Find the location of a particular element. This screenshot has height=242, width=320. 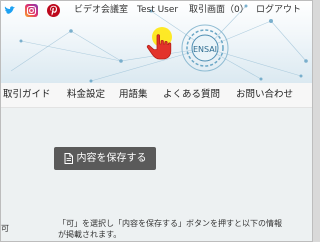

pinterest-icon is located at coordinates (53, 10).